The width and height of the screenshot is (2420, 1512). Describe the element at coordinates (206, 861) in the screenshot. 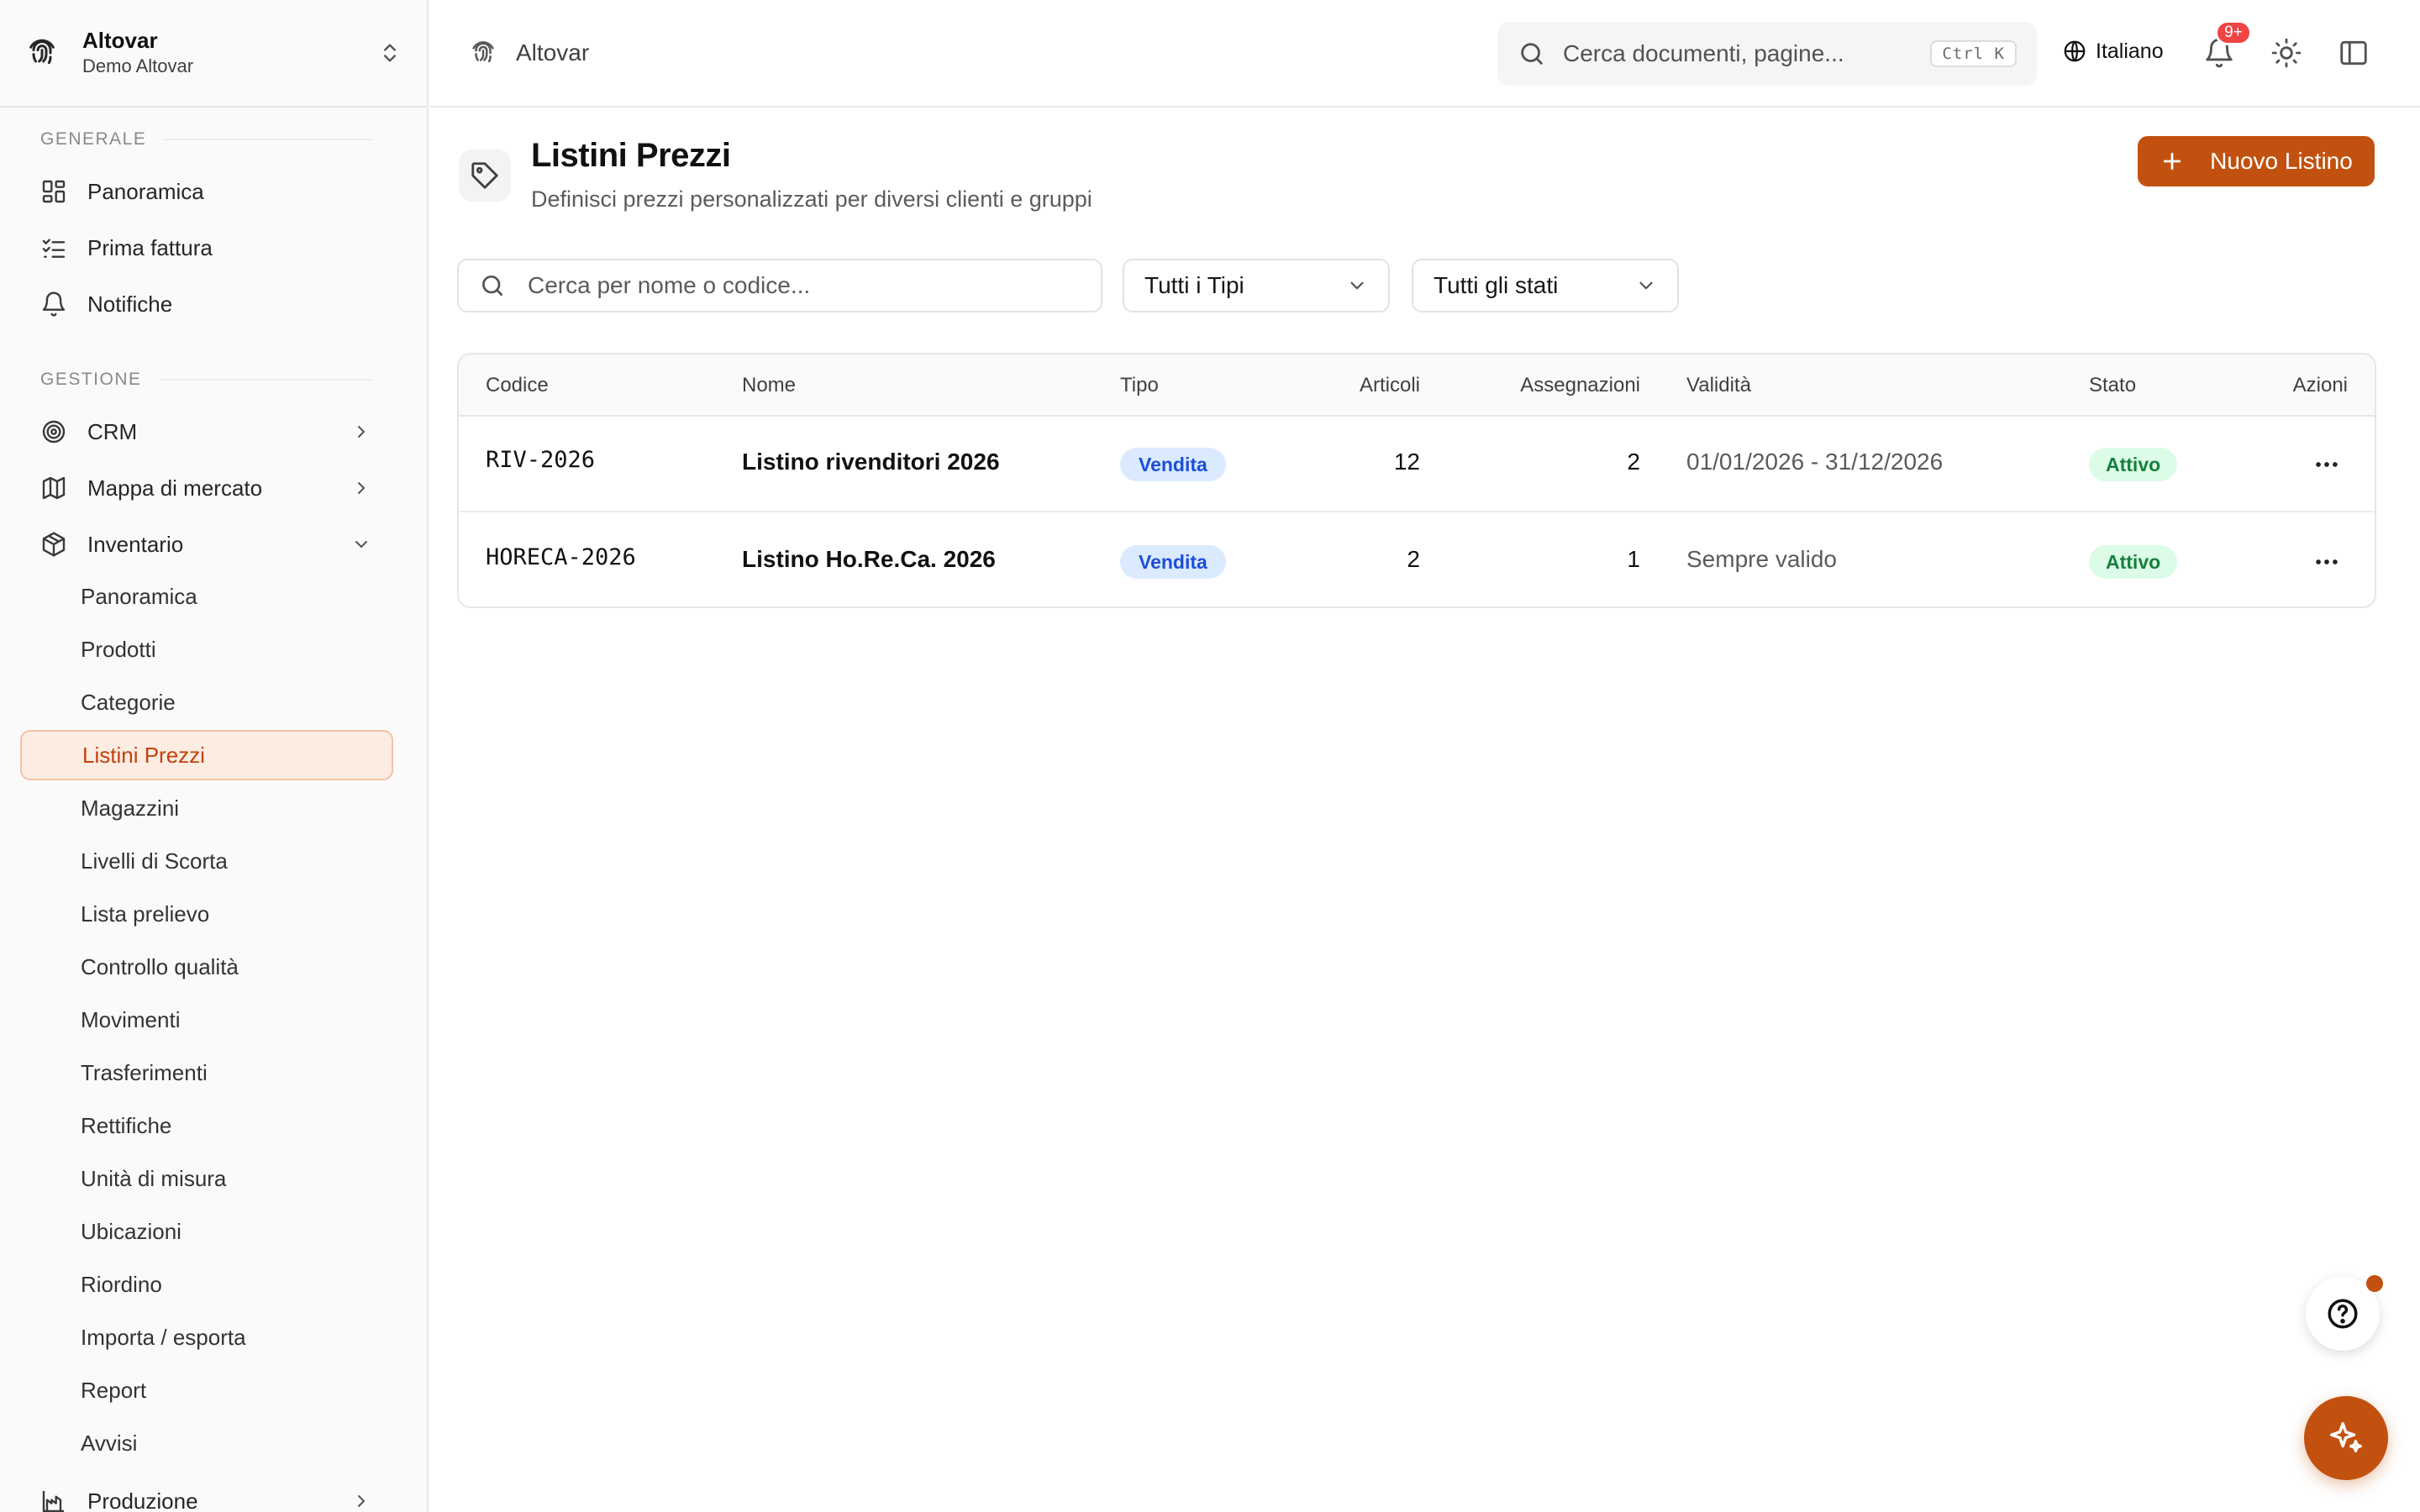

I see `sidebar-subitem-stock-levels: Livelli di Scorta` at that location.